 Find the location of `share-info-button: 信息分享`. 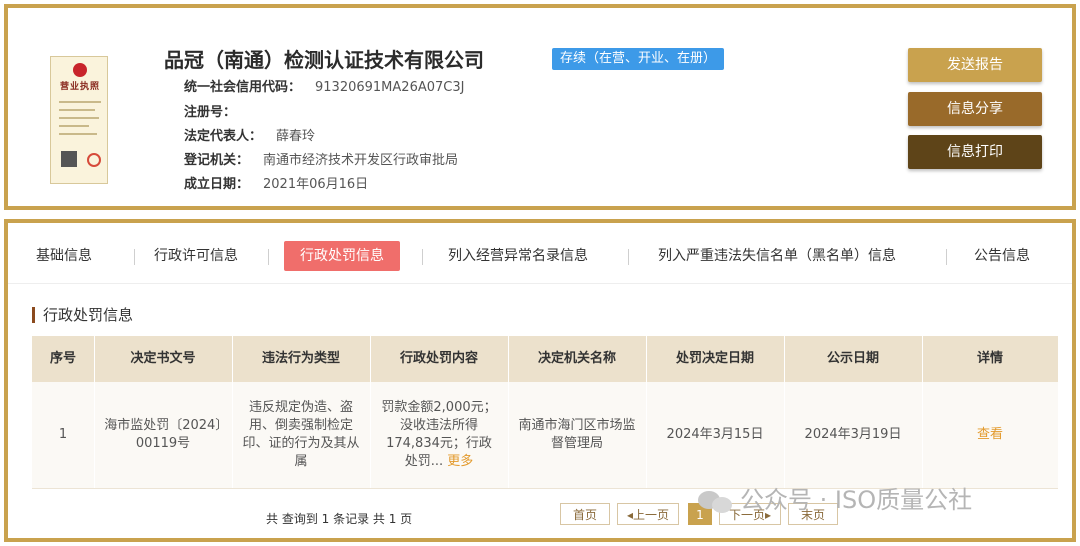

share-info-button: 信息分享 is located at coordinates (975, 109).